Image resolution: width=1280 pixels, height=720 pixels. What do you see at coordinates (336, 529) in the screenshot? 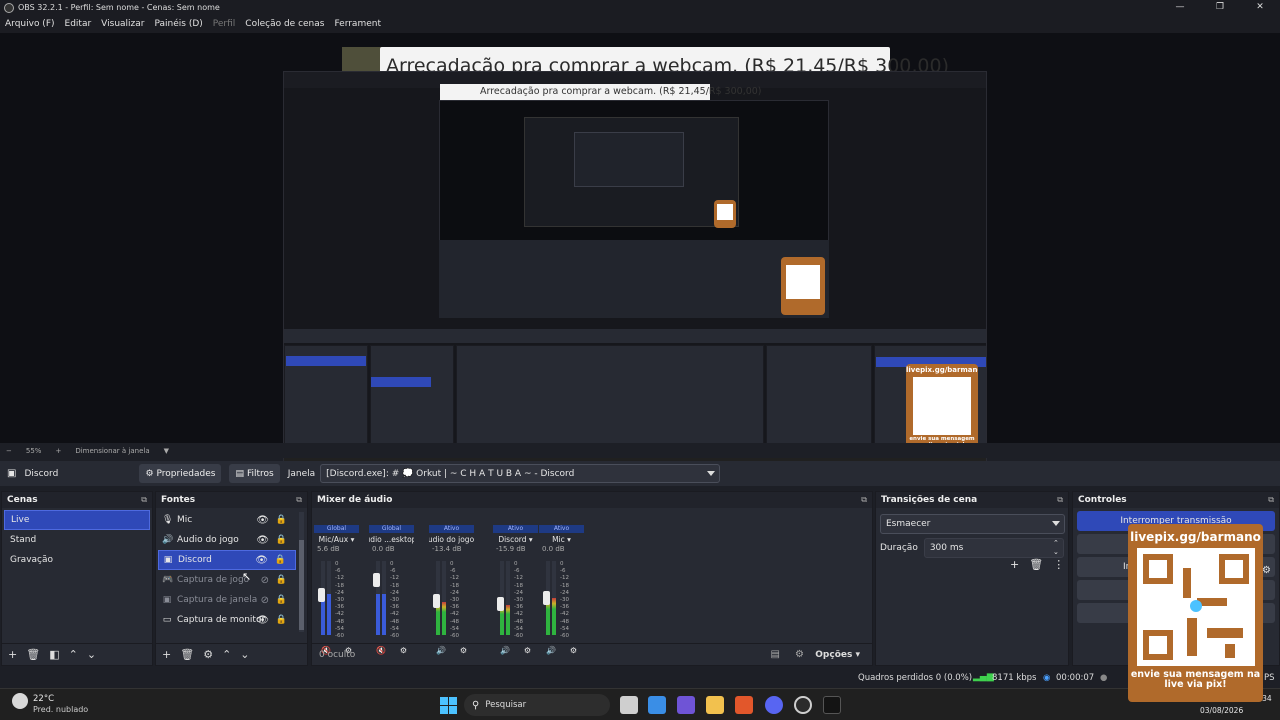
I see `channel-status-header: Global` at bounding box center [336, 529].